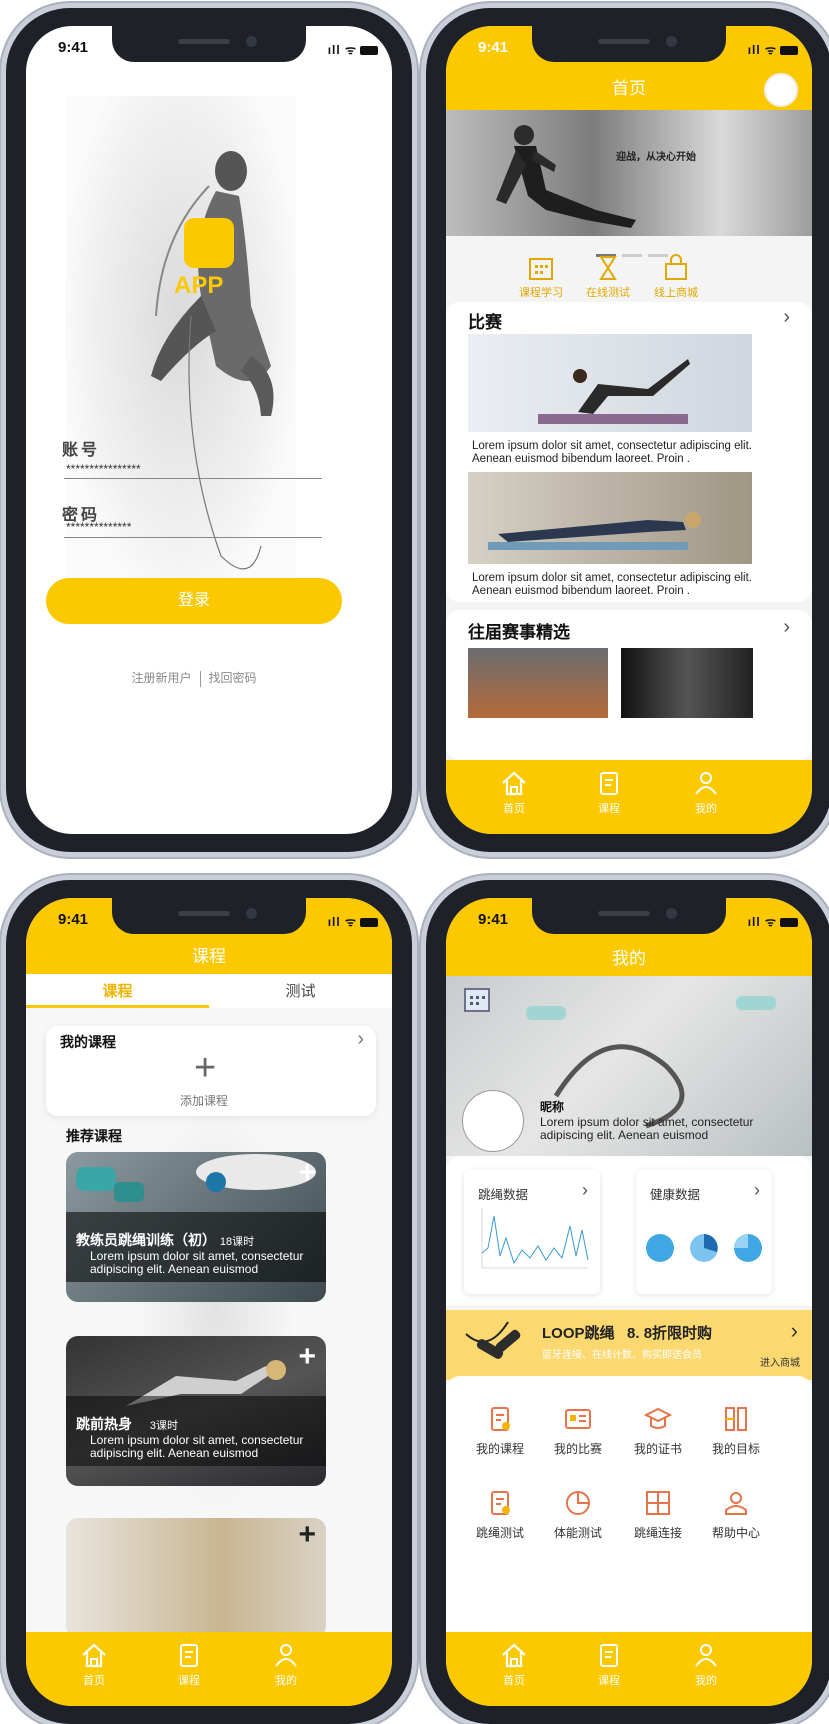 The image size is (829, 1724). I want to click on recover-password-link: 找回密码, so click(233, 678).